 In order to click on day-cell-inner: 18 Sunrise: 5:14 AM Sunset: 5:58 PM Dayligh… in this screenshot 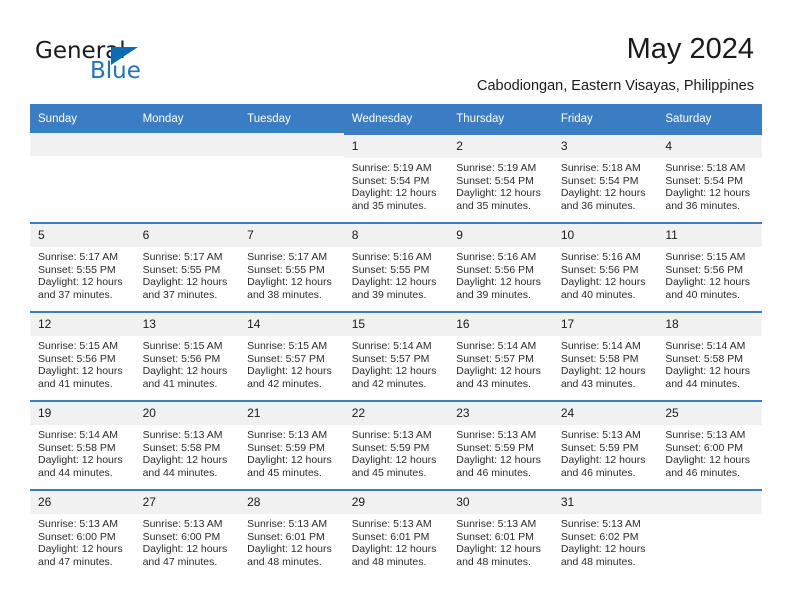, I will do `click(709, 355)`.